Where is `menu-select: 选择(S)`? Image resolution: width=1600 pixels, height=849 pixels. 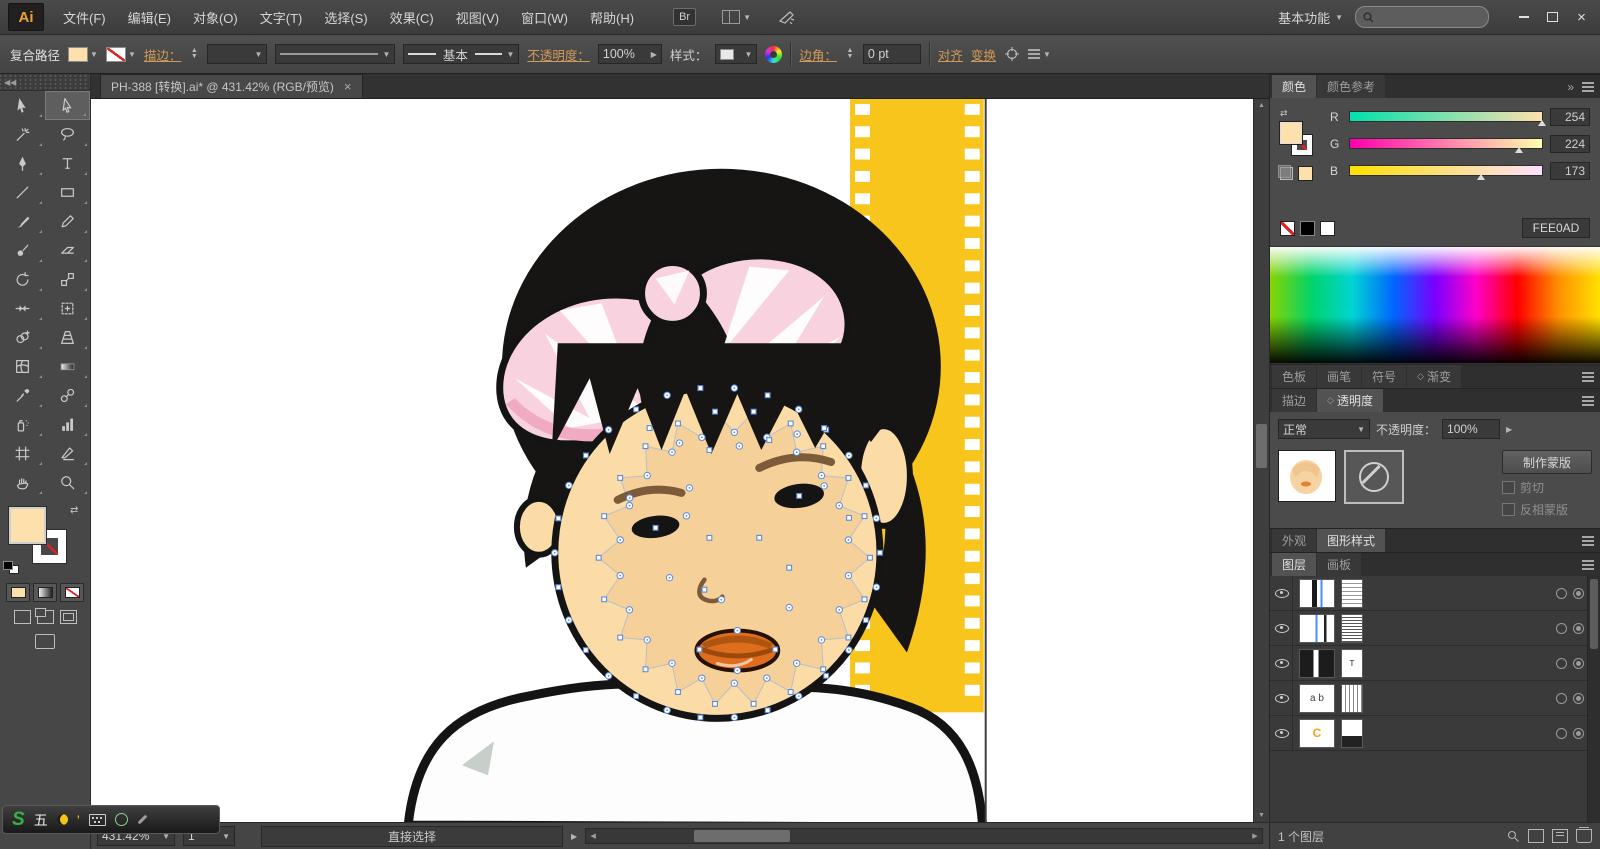 menu-select: 选择(S) is located at coordinates (345, 17).